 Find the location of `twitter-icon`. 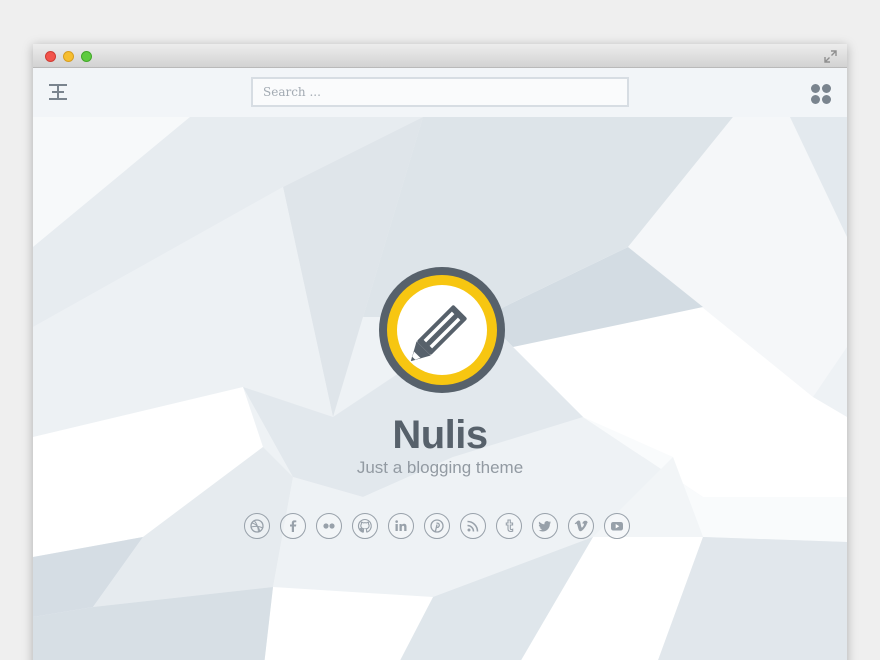

twitter-icon is located at coordinates (545, 526).